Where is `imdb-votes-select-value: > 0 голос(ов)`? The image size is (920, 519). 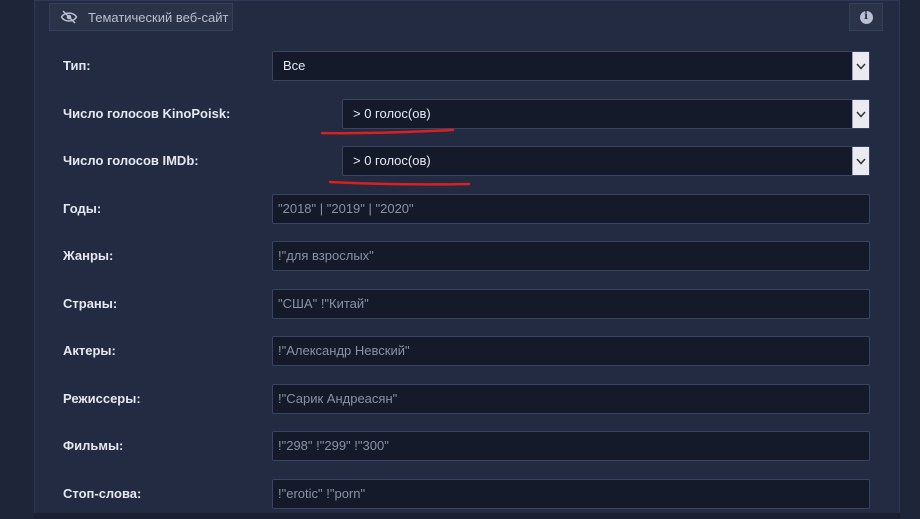
imdb-votes-select-value: > 0 голос(ов) is located at coordinates (392, 160).